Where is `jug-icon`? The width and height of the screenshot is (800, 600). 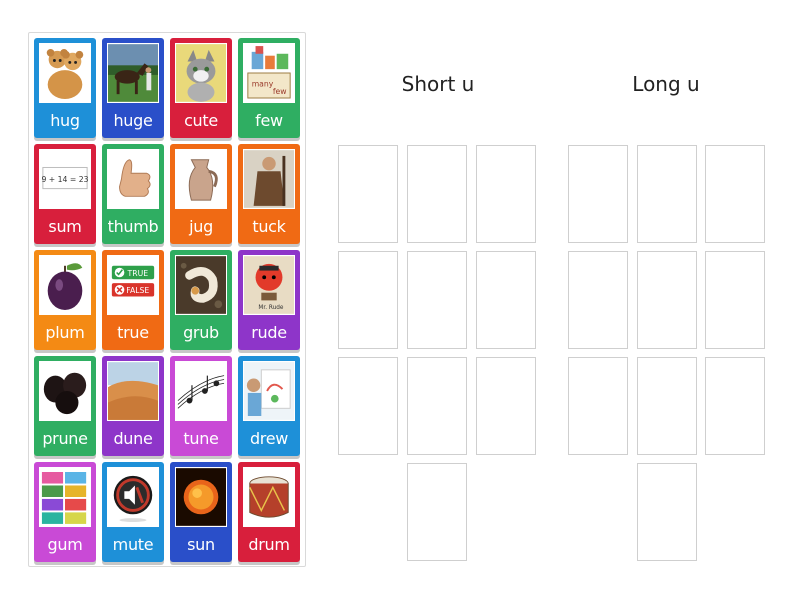 jug-icon is located at coordinates (201, 179).